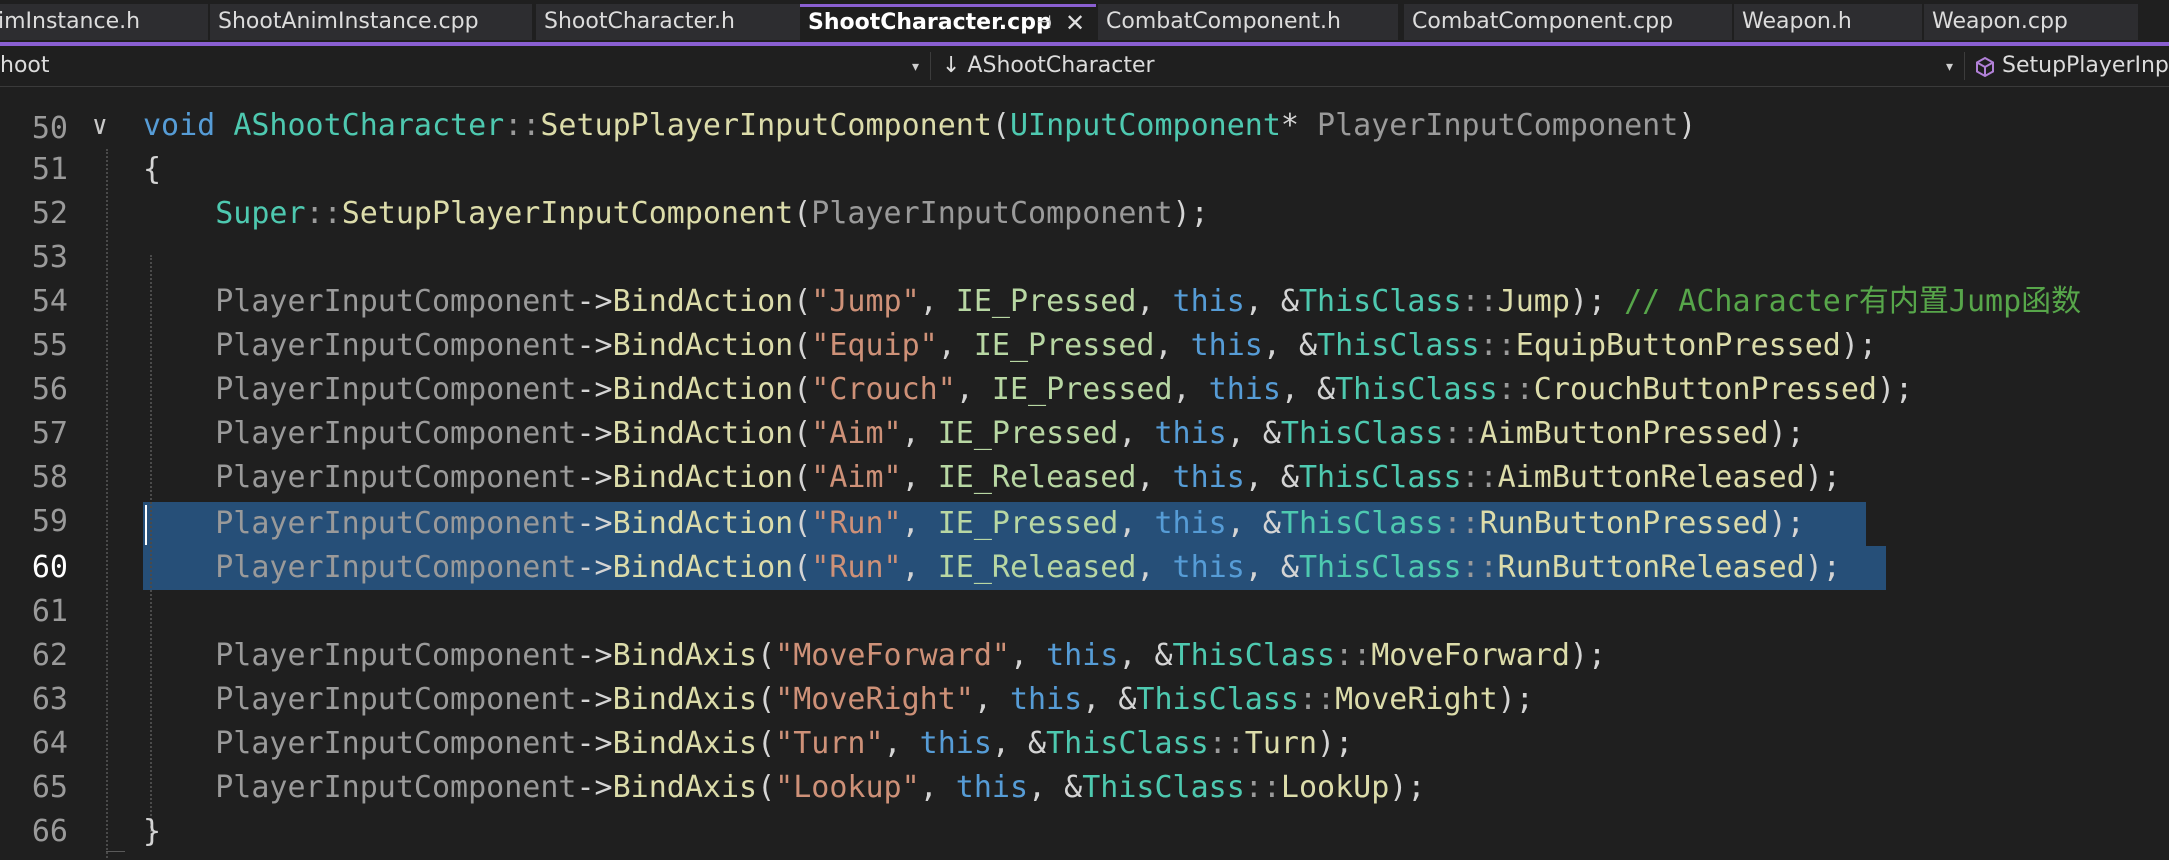 The width and height of the screenshot is (2169, 860). Describe the element at coordinates (1048, 66) in the screenshot. I see `class-dropdown: ↓ AShootCharacter` at that location.